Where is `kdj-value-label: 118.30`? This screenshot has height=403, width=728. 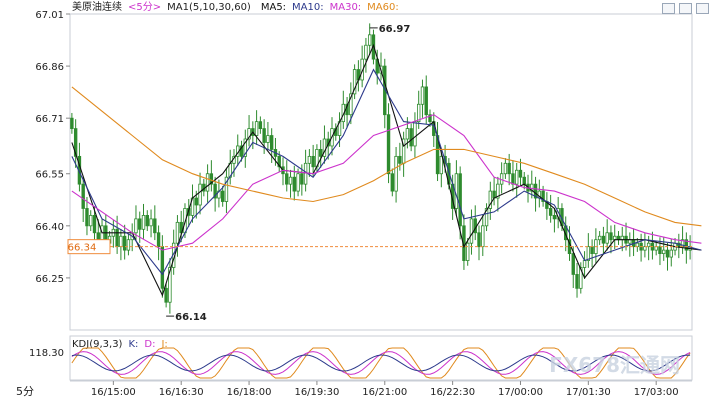 kdj-value-label: 118.30 is located at coordinates (46, 353).